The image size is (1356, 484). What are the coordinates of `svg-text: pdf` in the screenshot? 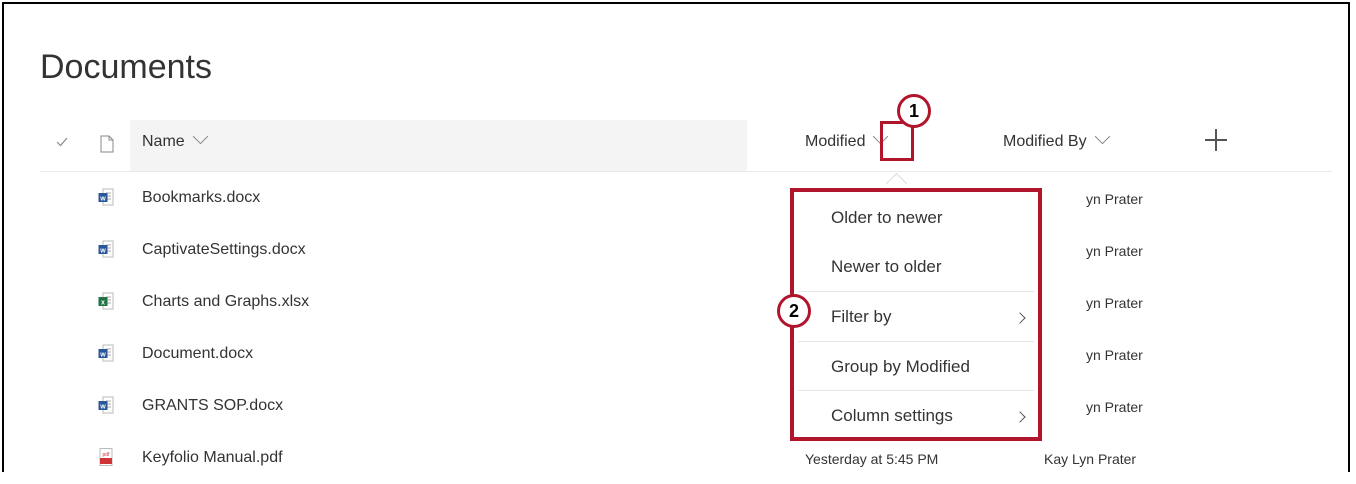 It's located at (107, 455).